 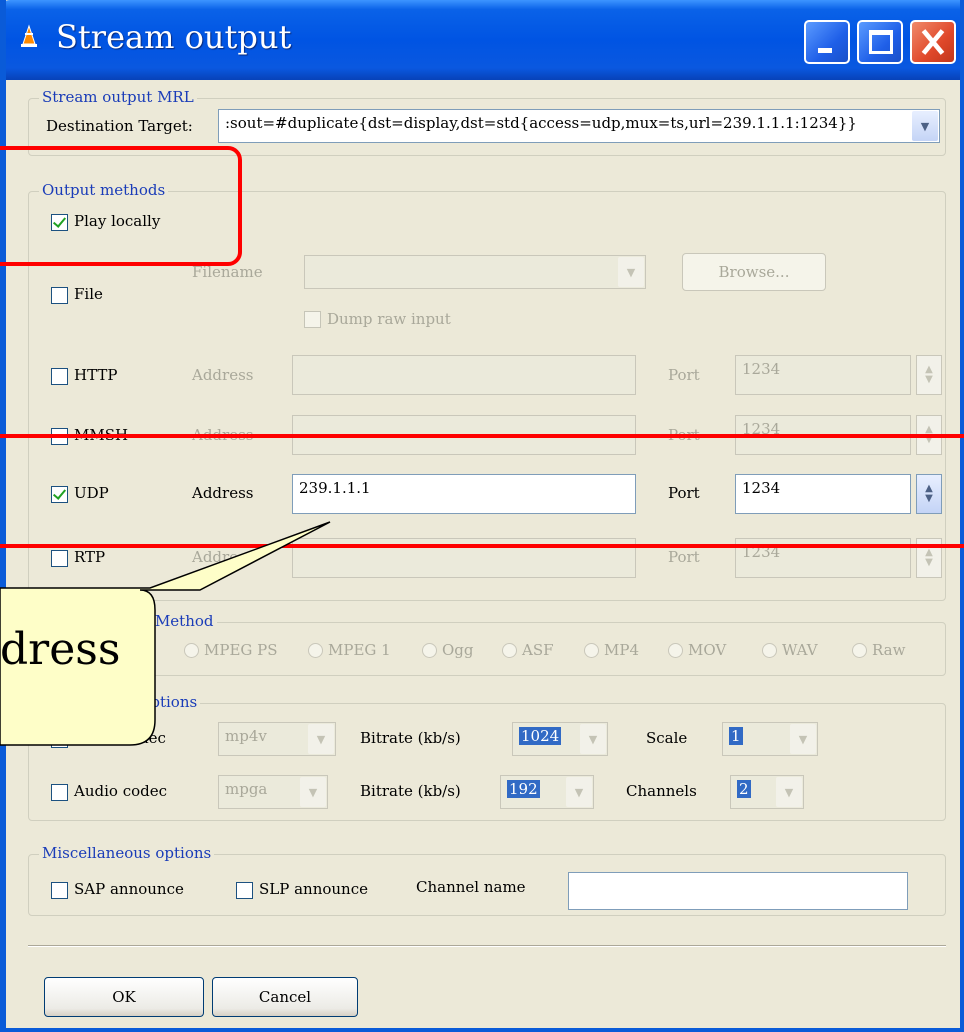 I want to click on radio-wav-label: WAV, so click(x=800, y=650).